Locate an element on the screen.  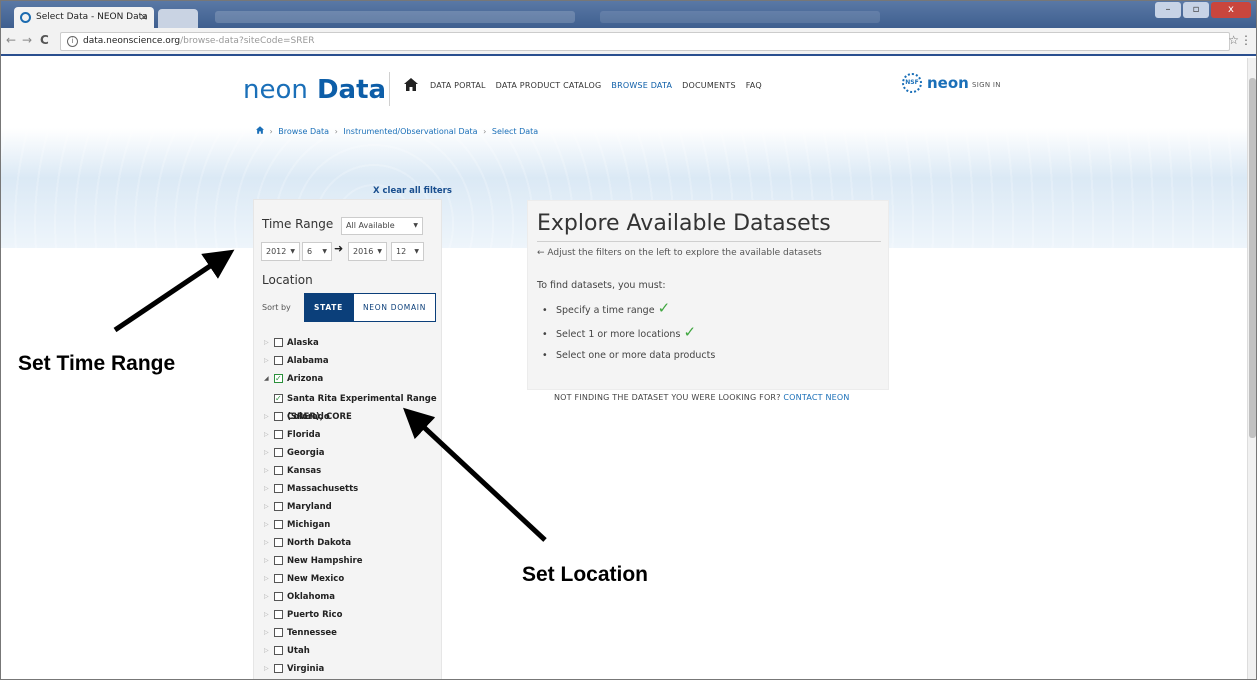
breadcrumb-select-data: Select Data is located at coordinates (515, 131).